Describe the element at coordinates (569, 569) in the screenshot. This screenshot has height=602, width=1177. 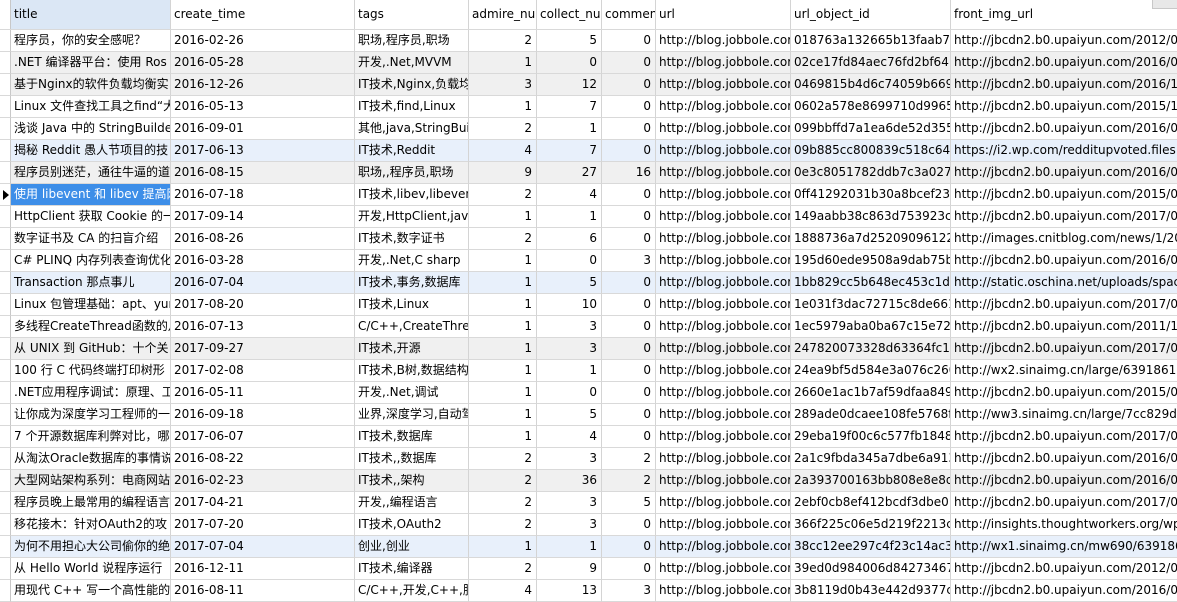
I see `cell-collect-num: 9` at that location.